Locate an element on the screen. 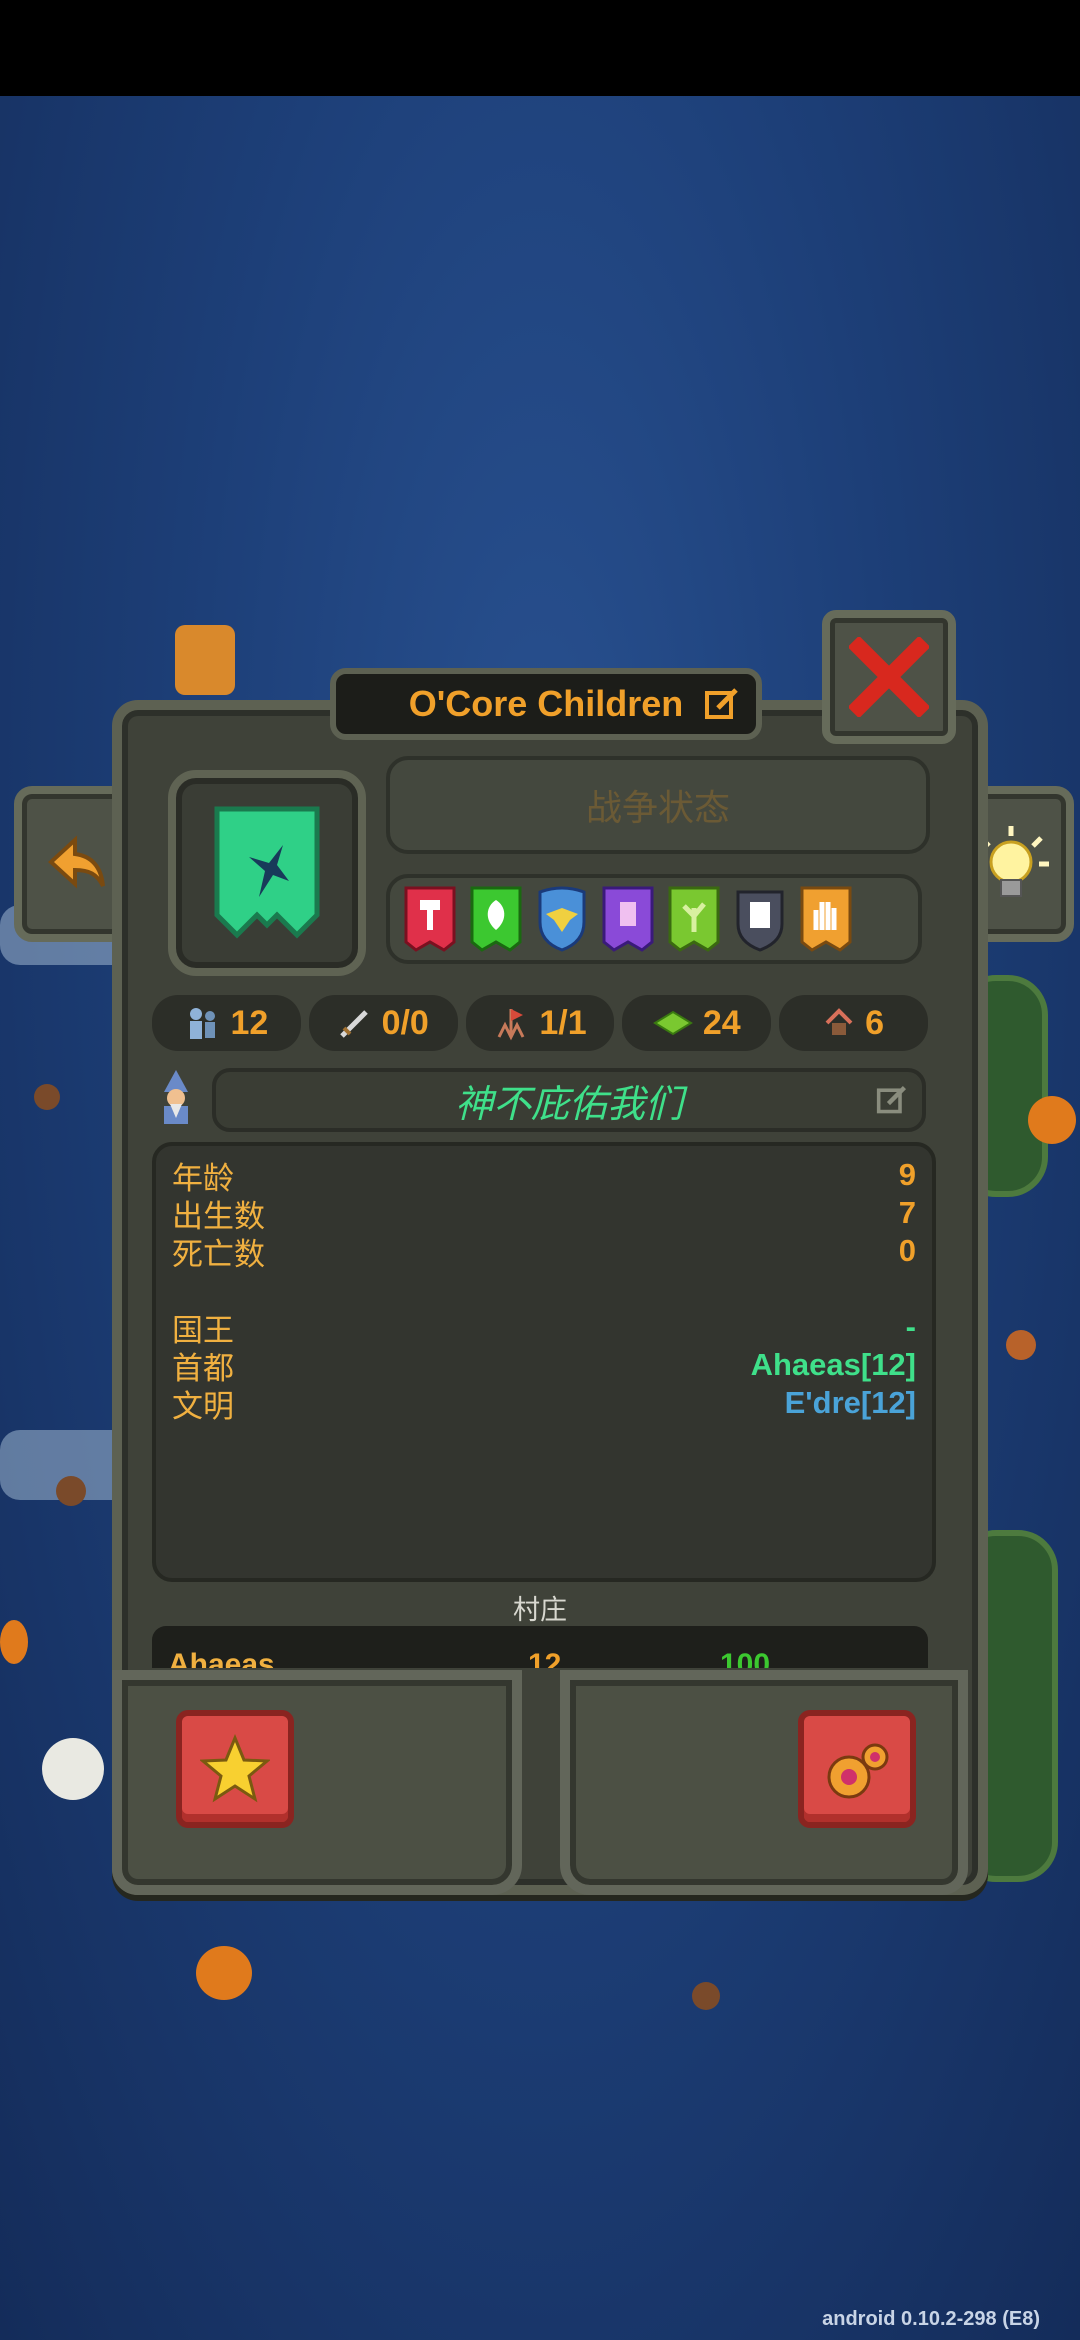 This screenshot has width=1080, height=2340. warriors-value: 0/0 is located at coordinates (405, 1022).